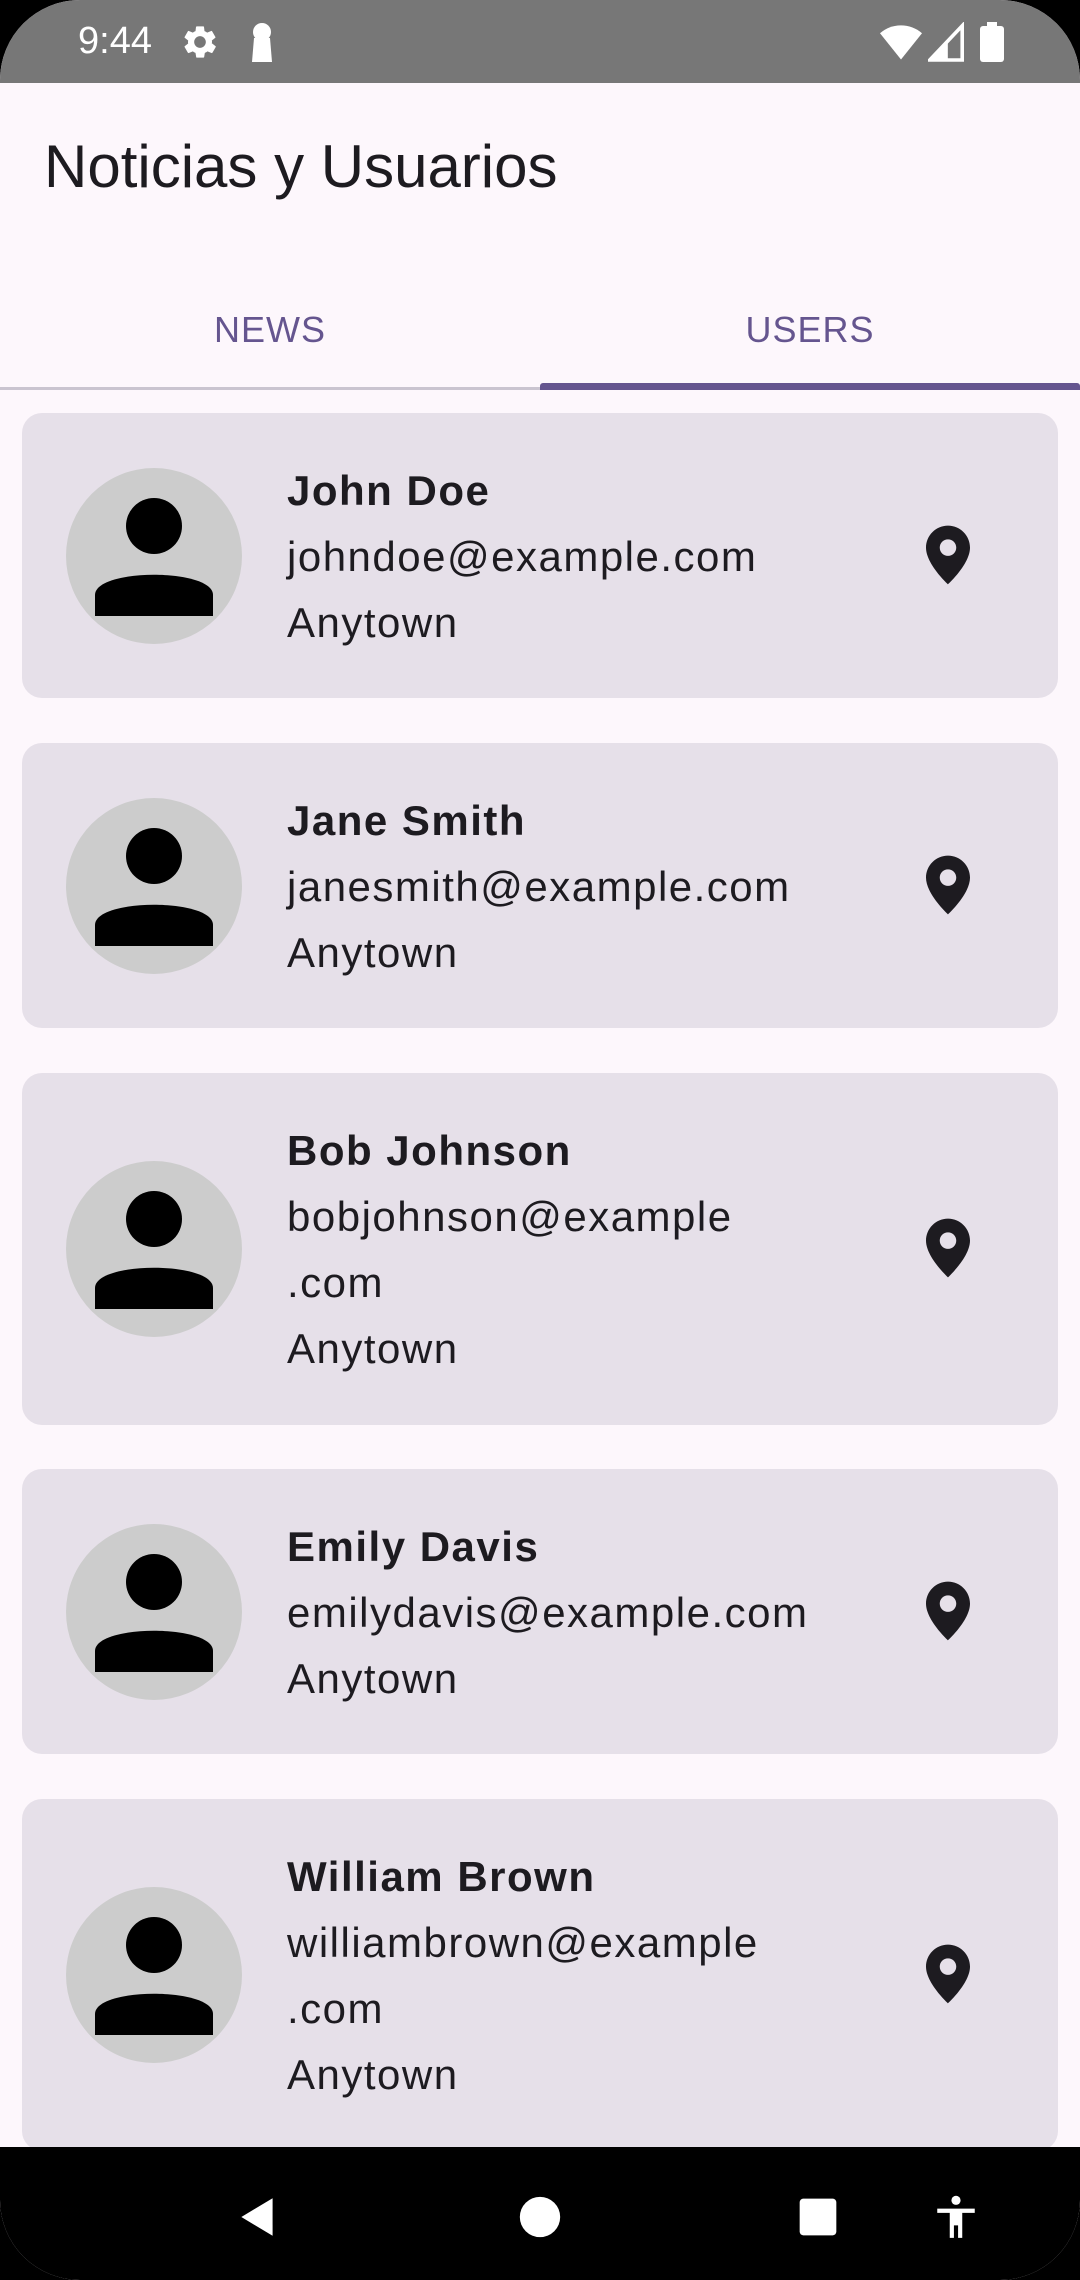 The image size is (1080, 2280). What do you see at coordinates (115, 41) in the screenshot?
I see `status-time: 9:44` at bounding box center [115, 41].